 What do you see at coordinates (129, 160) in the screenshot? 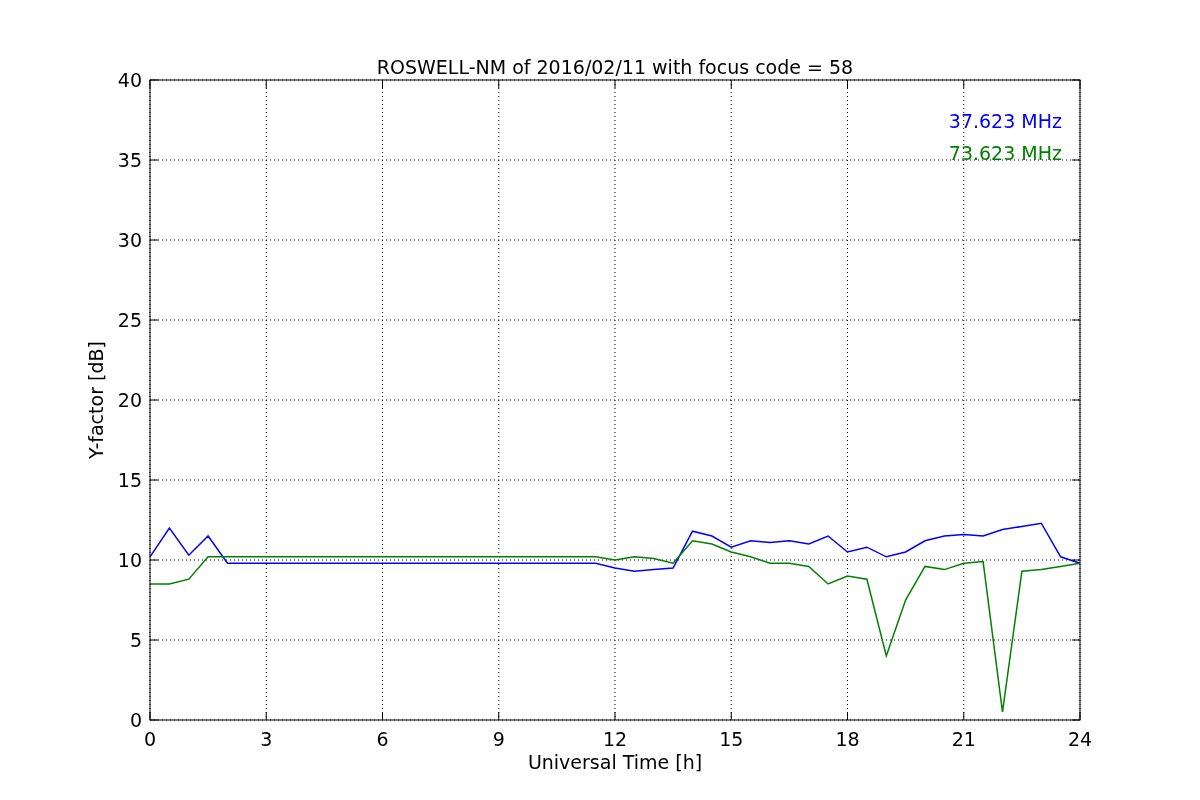
I see `y-tick-label: 35` at bounding box center [129, 160].